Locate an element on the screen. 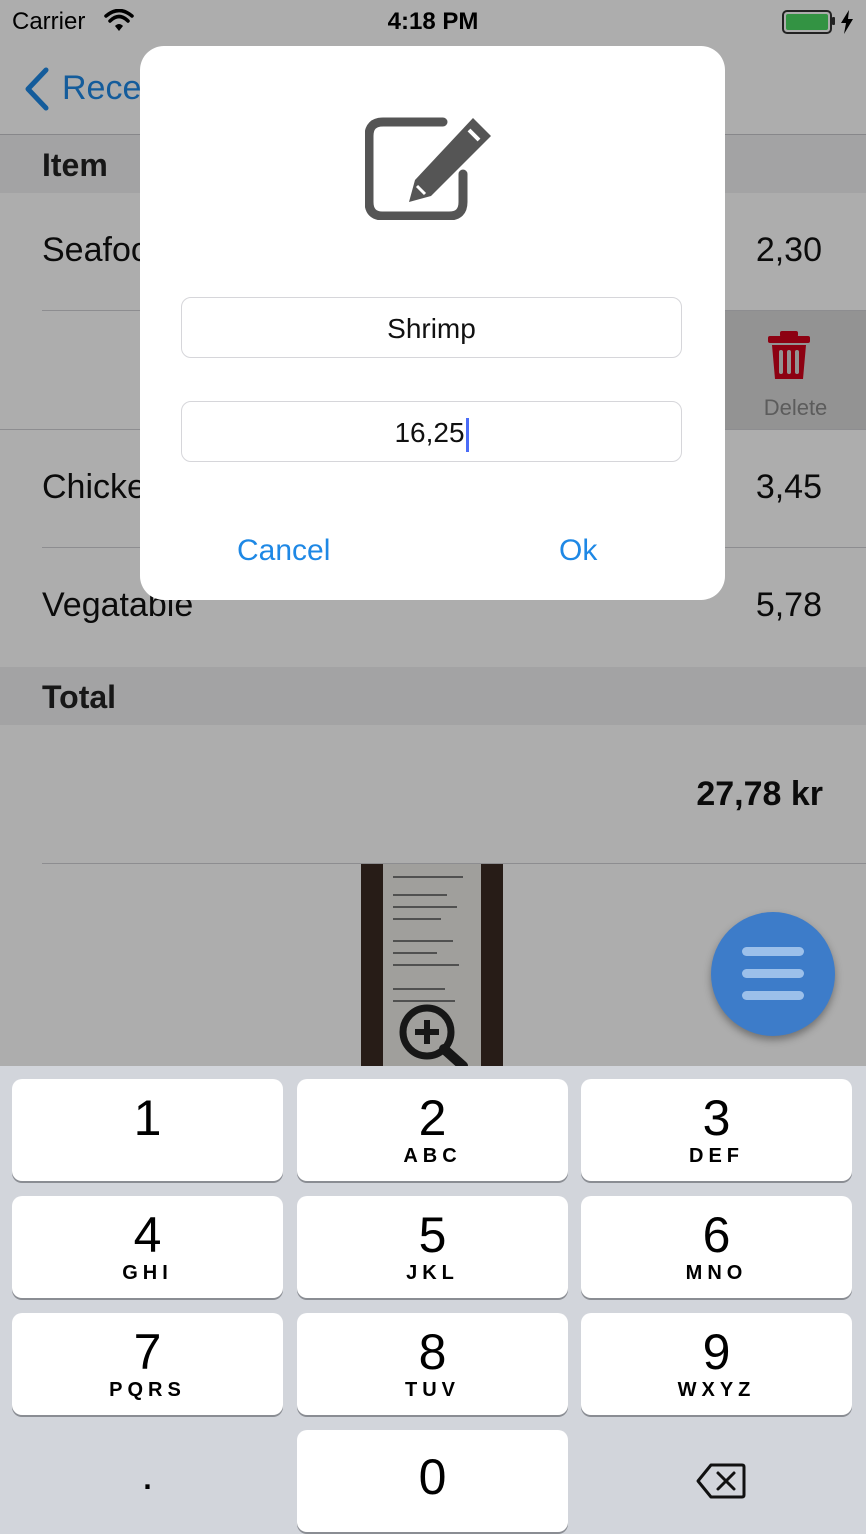  key-4: 4 GHI is located at coordinates (147, 1247).